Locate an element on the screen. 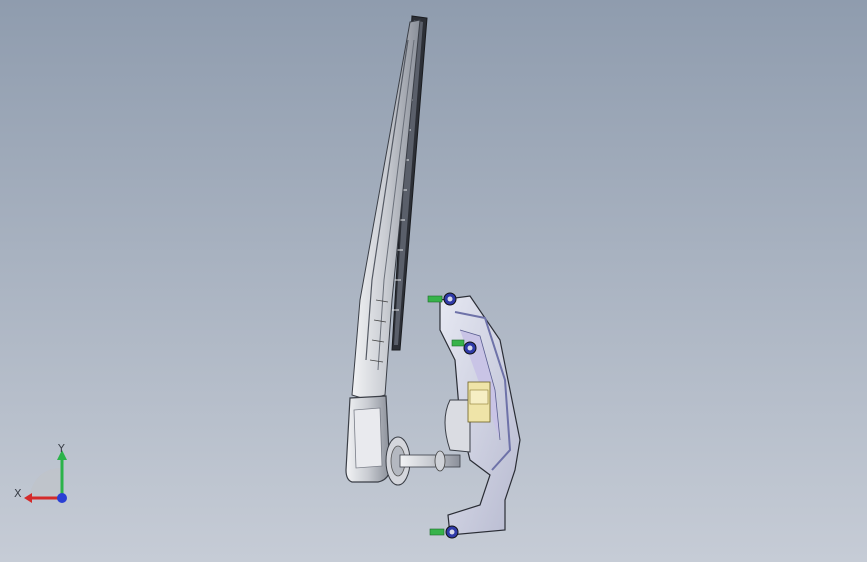  motor-bracket is located at coordinates (480, 415).